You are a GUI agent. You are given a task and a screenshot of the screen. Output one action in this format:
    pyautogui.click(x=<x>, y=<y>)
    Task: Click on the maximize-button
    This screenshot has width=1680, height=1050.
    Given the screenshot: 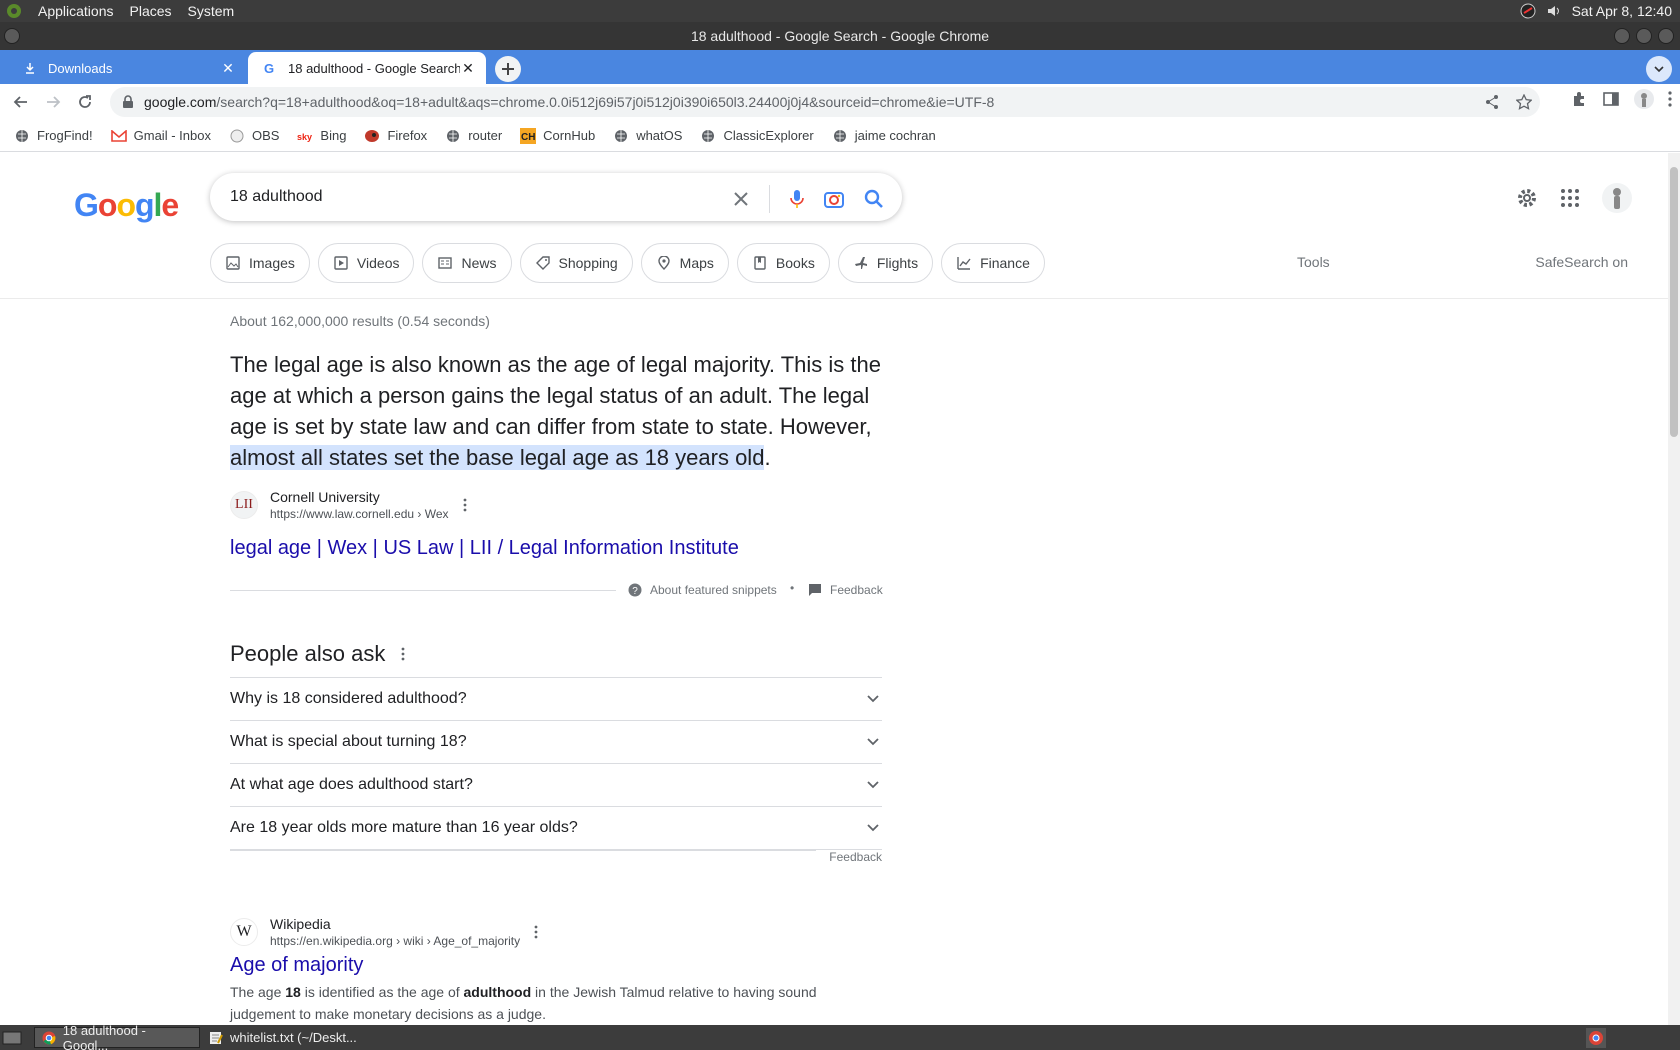 What is the action you would take?
    pyautogui.click(x=1644, y=36)
    